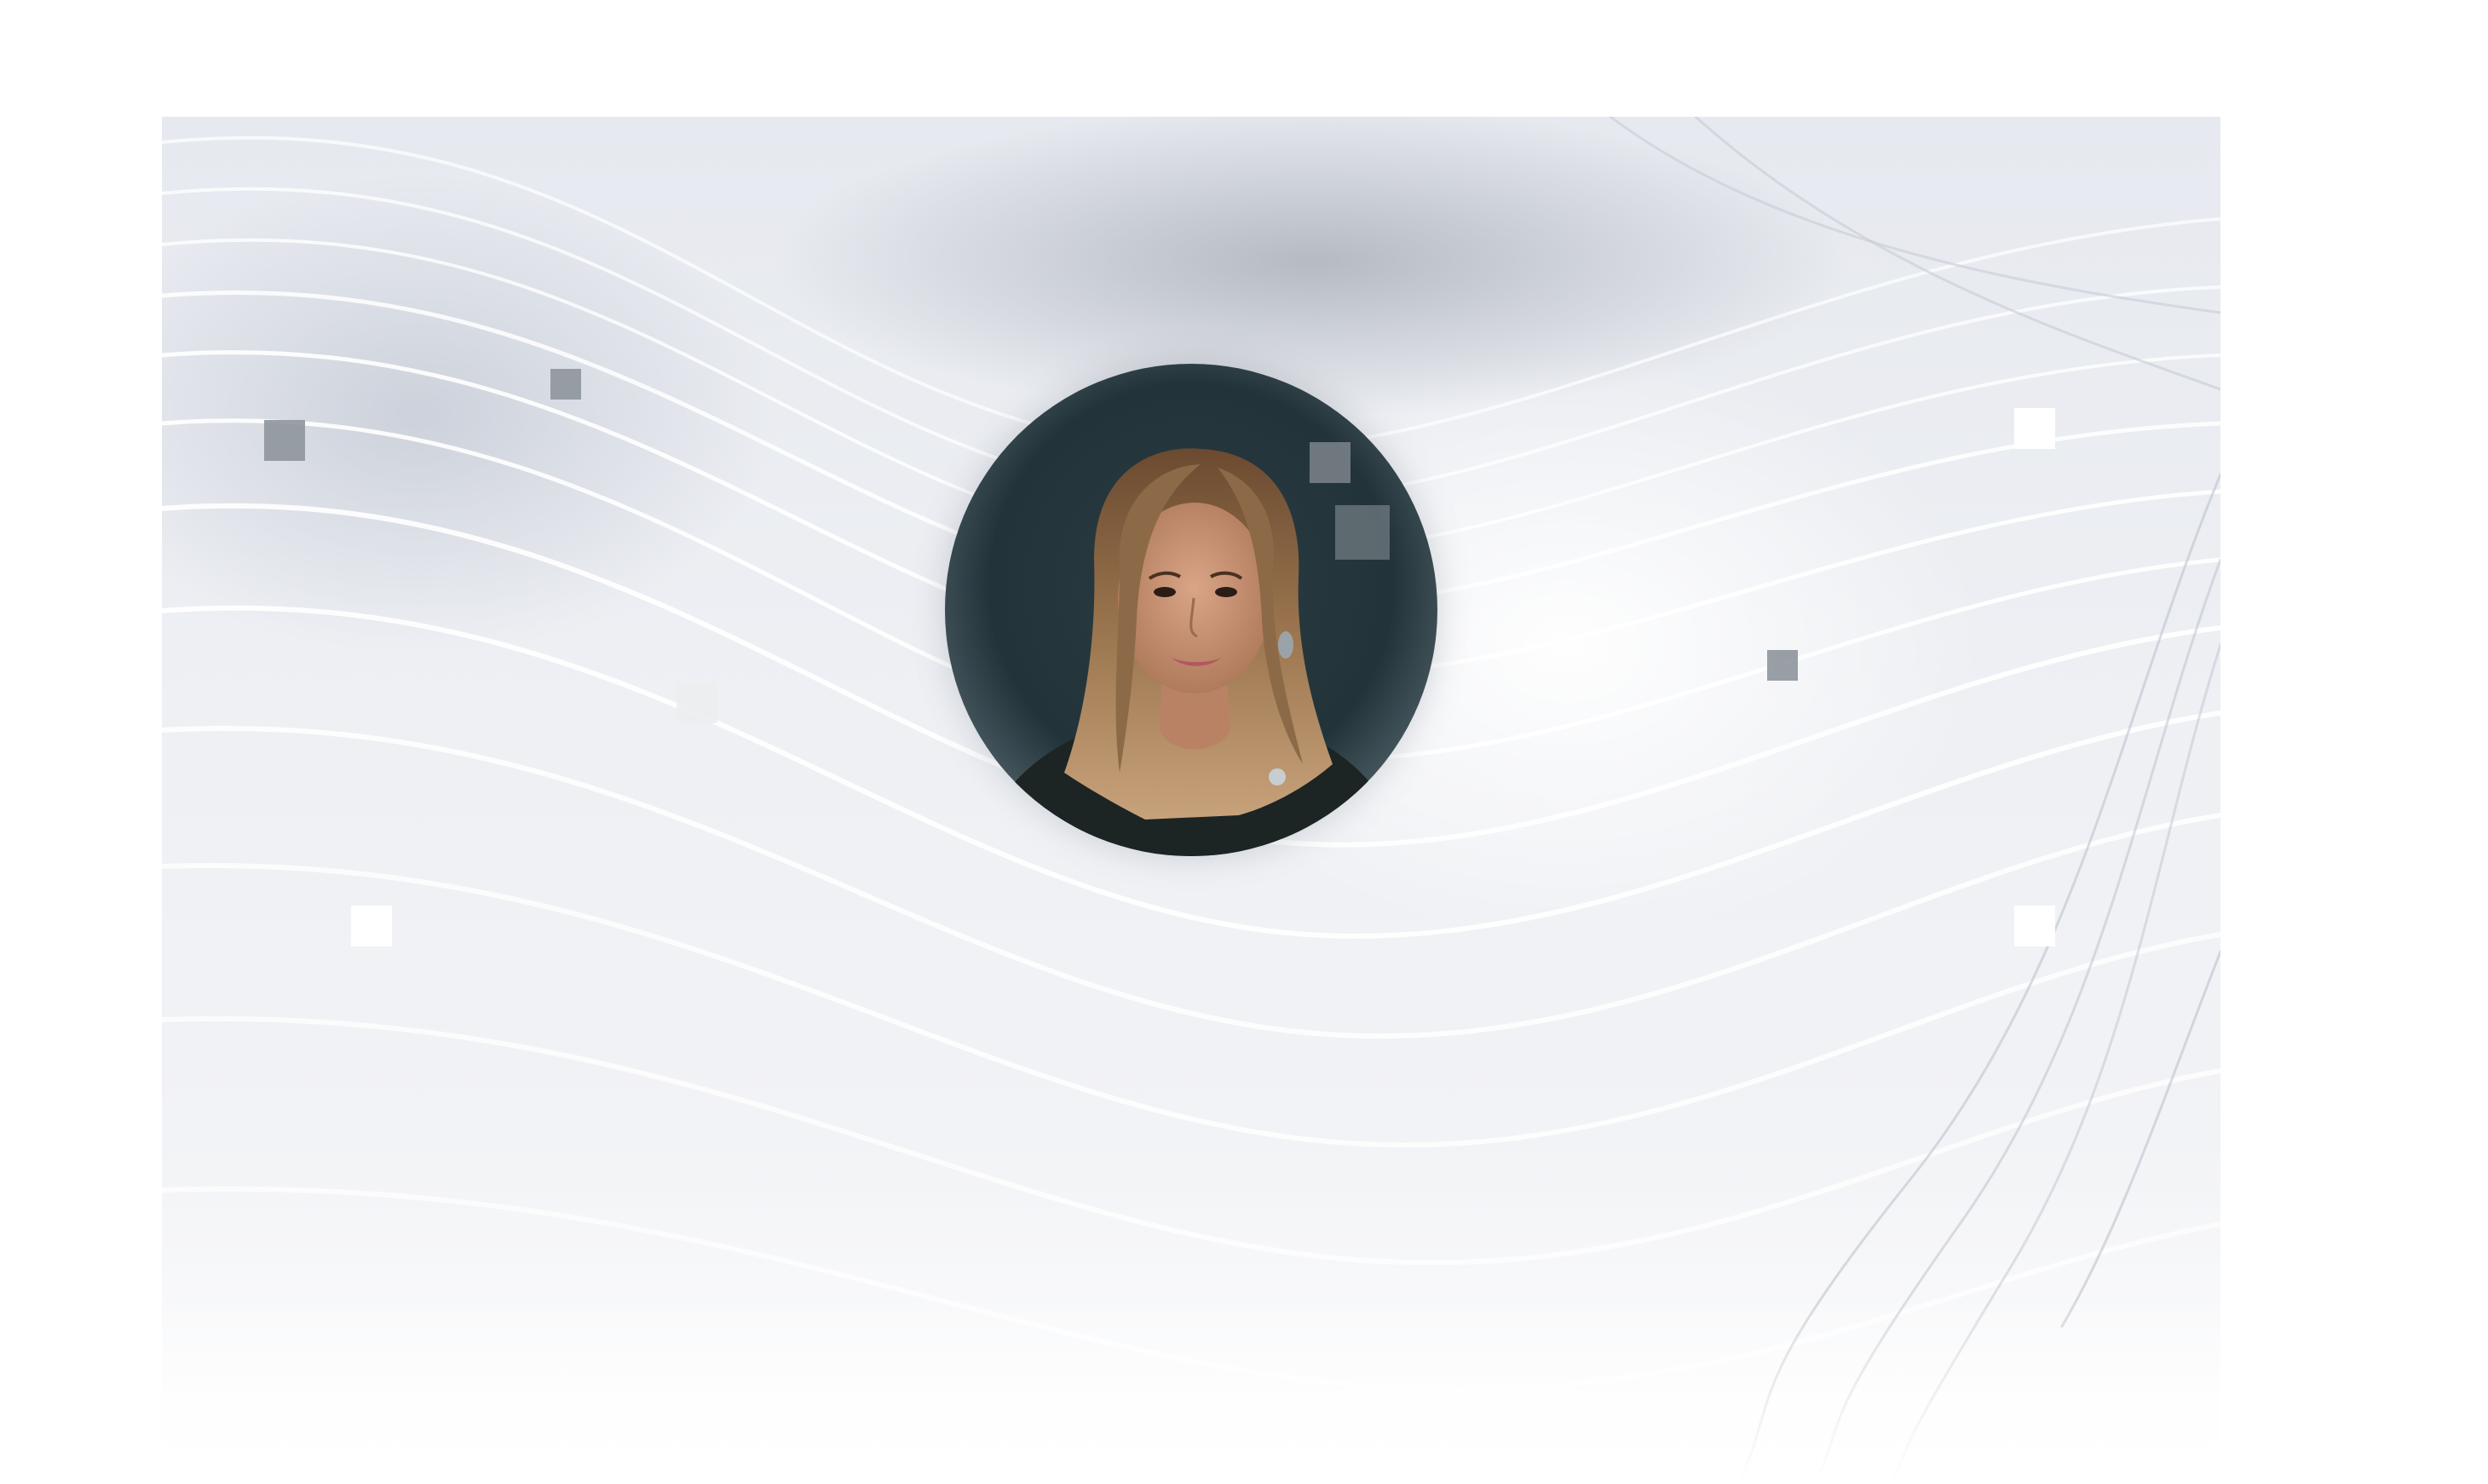  Describe the element at coordinates (1192, 649) in the screenshot. I see `person-portrait-photo-icon` at that location.